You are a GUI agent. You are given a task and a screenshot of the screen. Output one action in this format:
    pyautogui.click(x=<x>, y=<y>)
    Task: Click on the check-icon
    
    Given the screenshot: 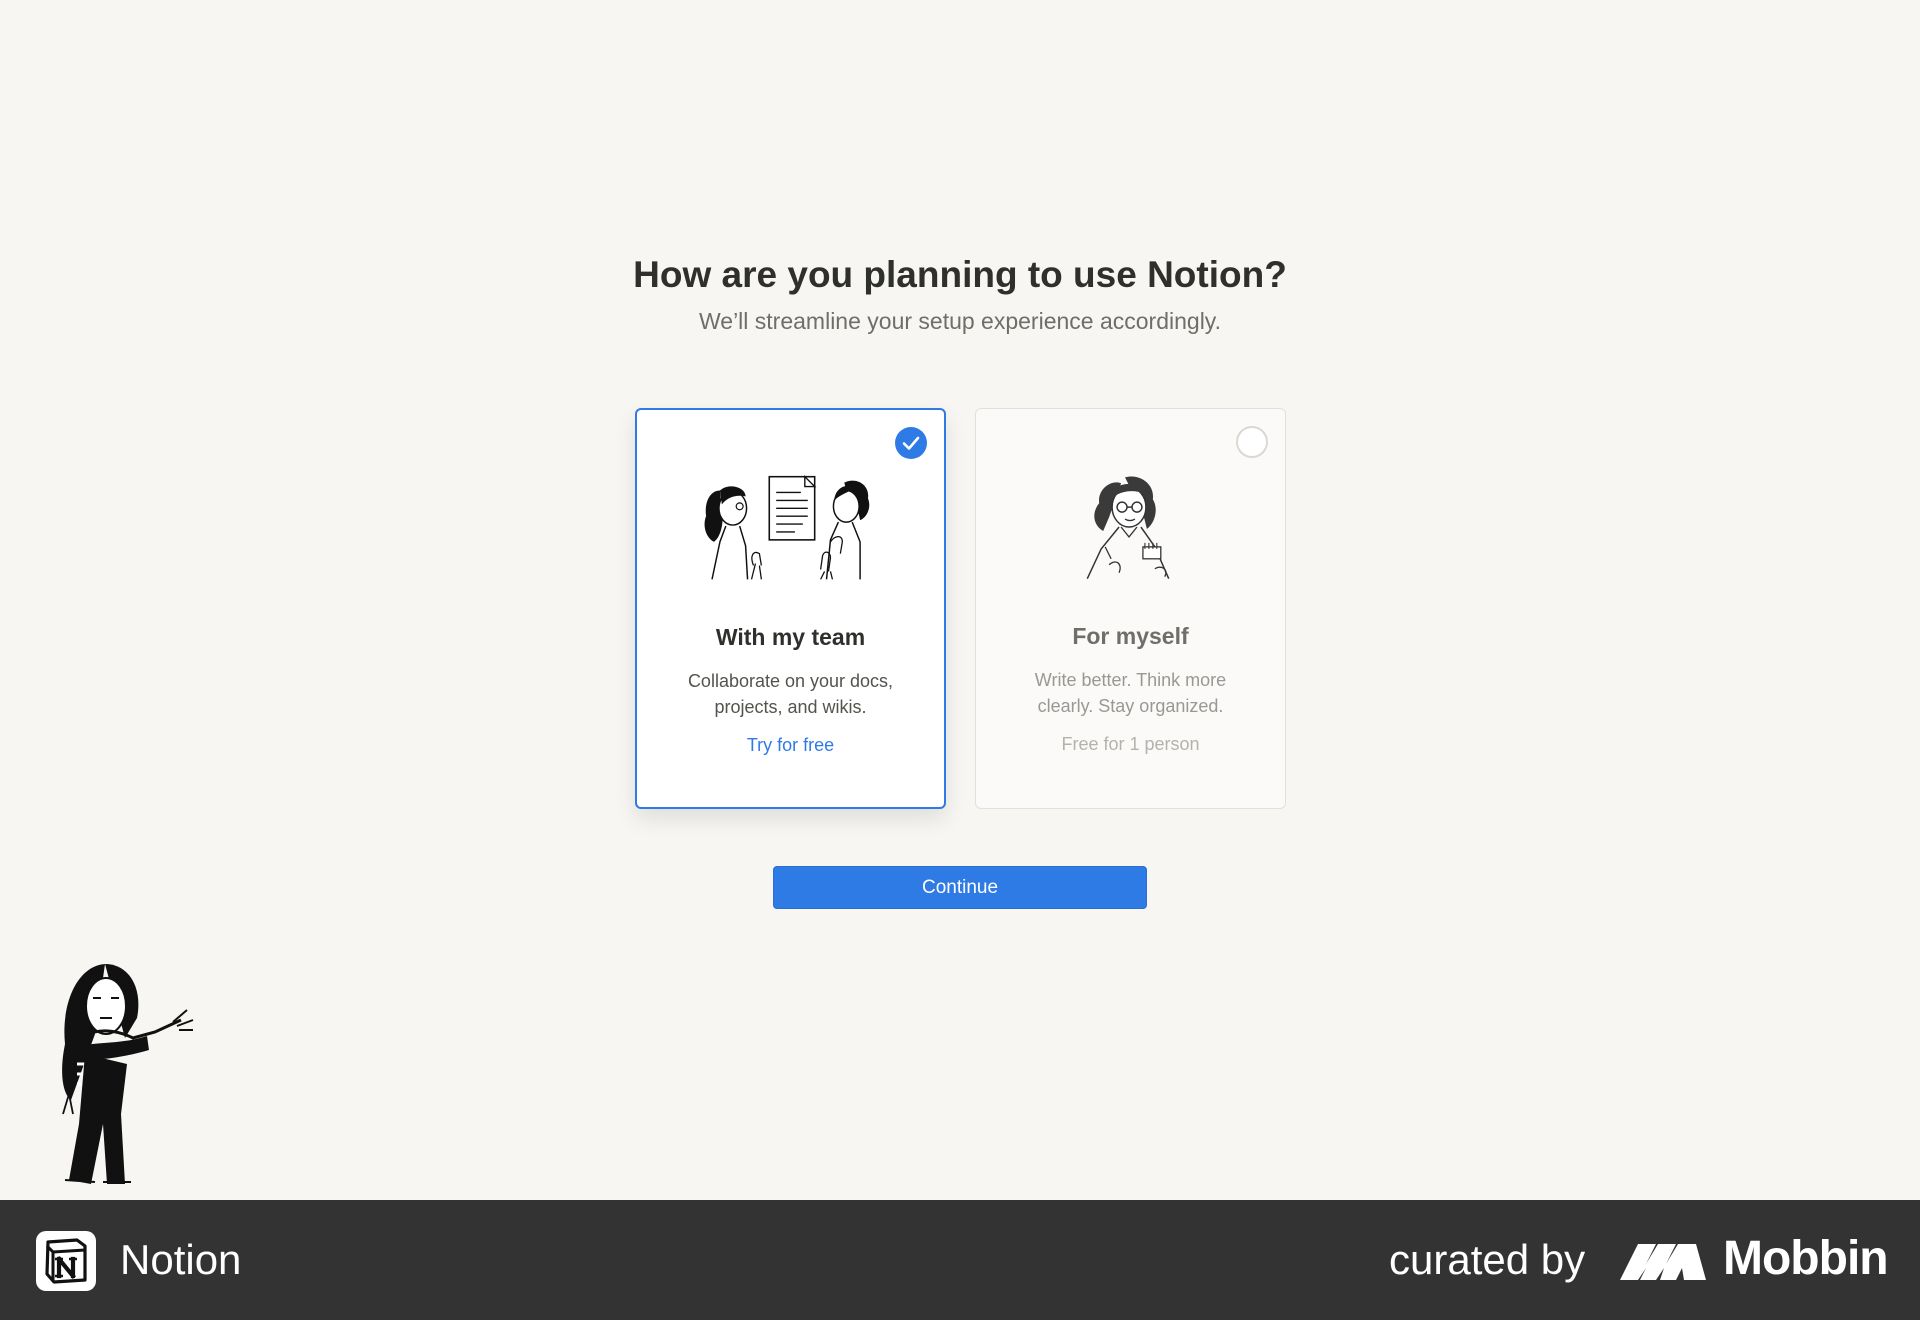 What is the action you would take?
    pyautogui.click(x=911, y=443)
    